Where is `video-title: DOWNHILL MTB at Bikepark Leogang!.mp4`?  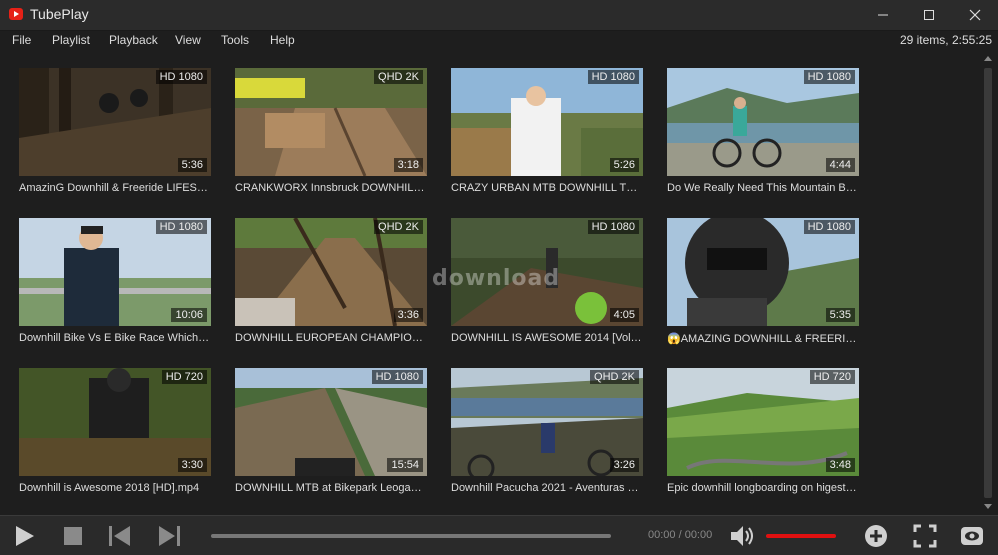 video-title: DOWNHILL MTB at Bikepark Leogang!.mp4 is located at coordinates (331, 488).